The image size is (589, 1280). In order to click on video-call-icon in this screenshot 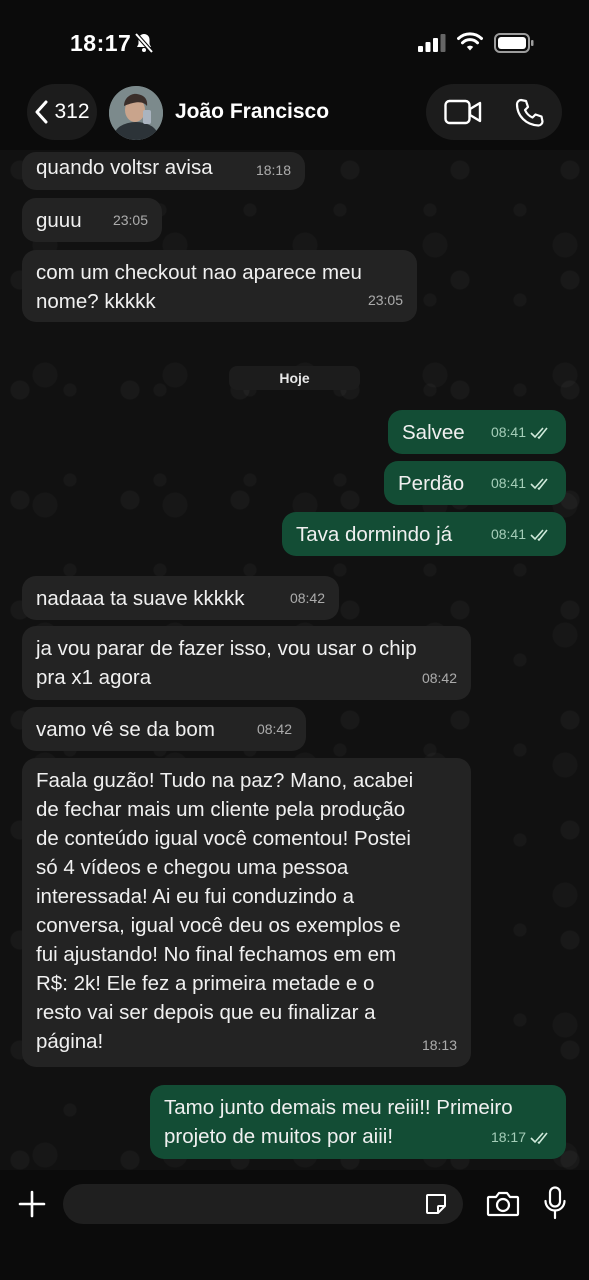, I will do `click(463, 112)`.